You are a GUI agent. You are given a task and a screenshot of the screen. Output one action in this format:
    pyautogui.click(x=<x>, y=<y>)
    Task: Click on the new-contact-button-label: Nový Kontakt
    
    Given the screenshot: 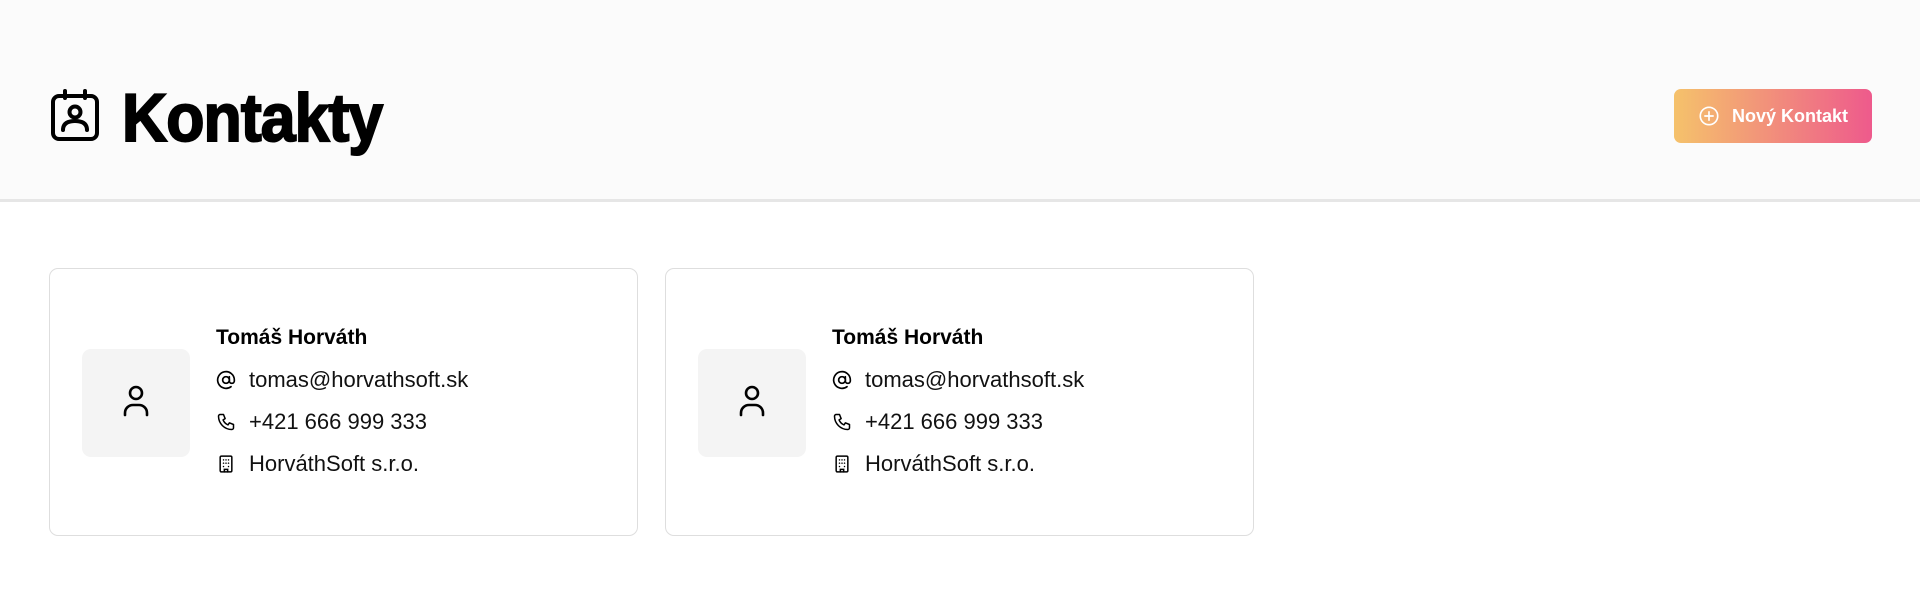 What is the action you would take?
    pyautogui.click(x=1789, y=115)
    